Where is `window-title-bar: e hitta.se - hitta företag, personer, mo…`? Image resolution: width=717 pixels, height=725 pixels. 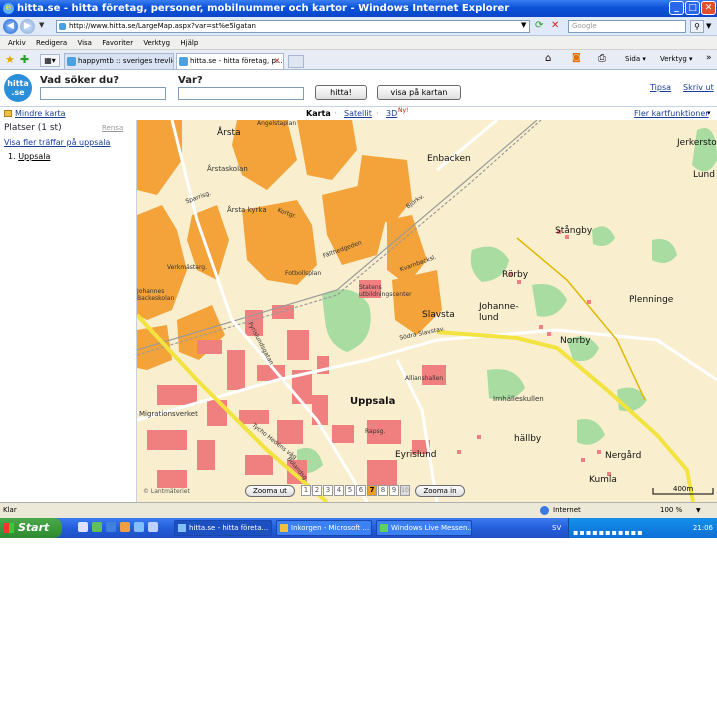
window-title-bar: e hitta.se - hitta företag, personer, mo… is located at coordinates (358, 8).